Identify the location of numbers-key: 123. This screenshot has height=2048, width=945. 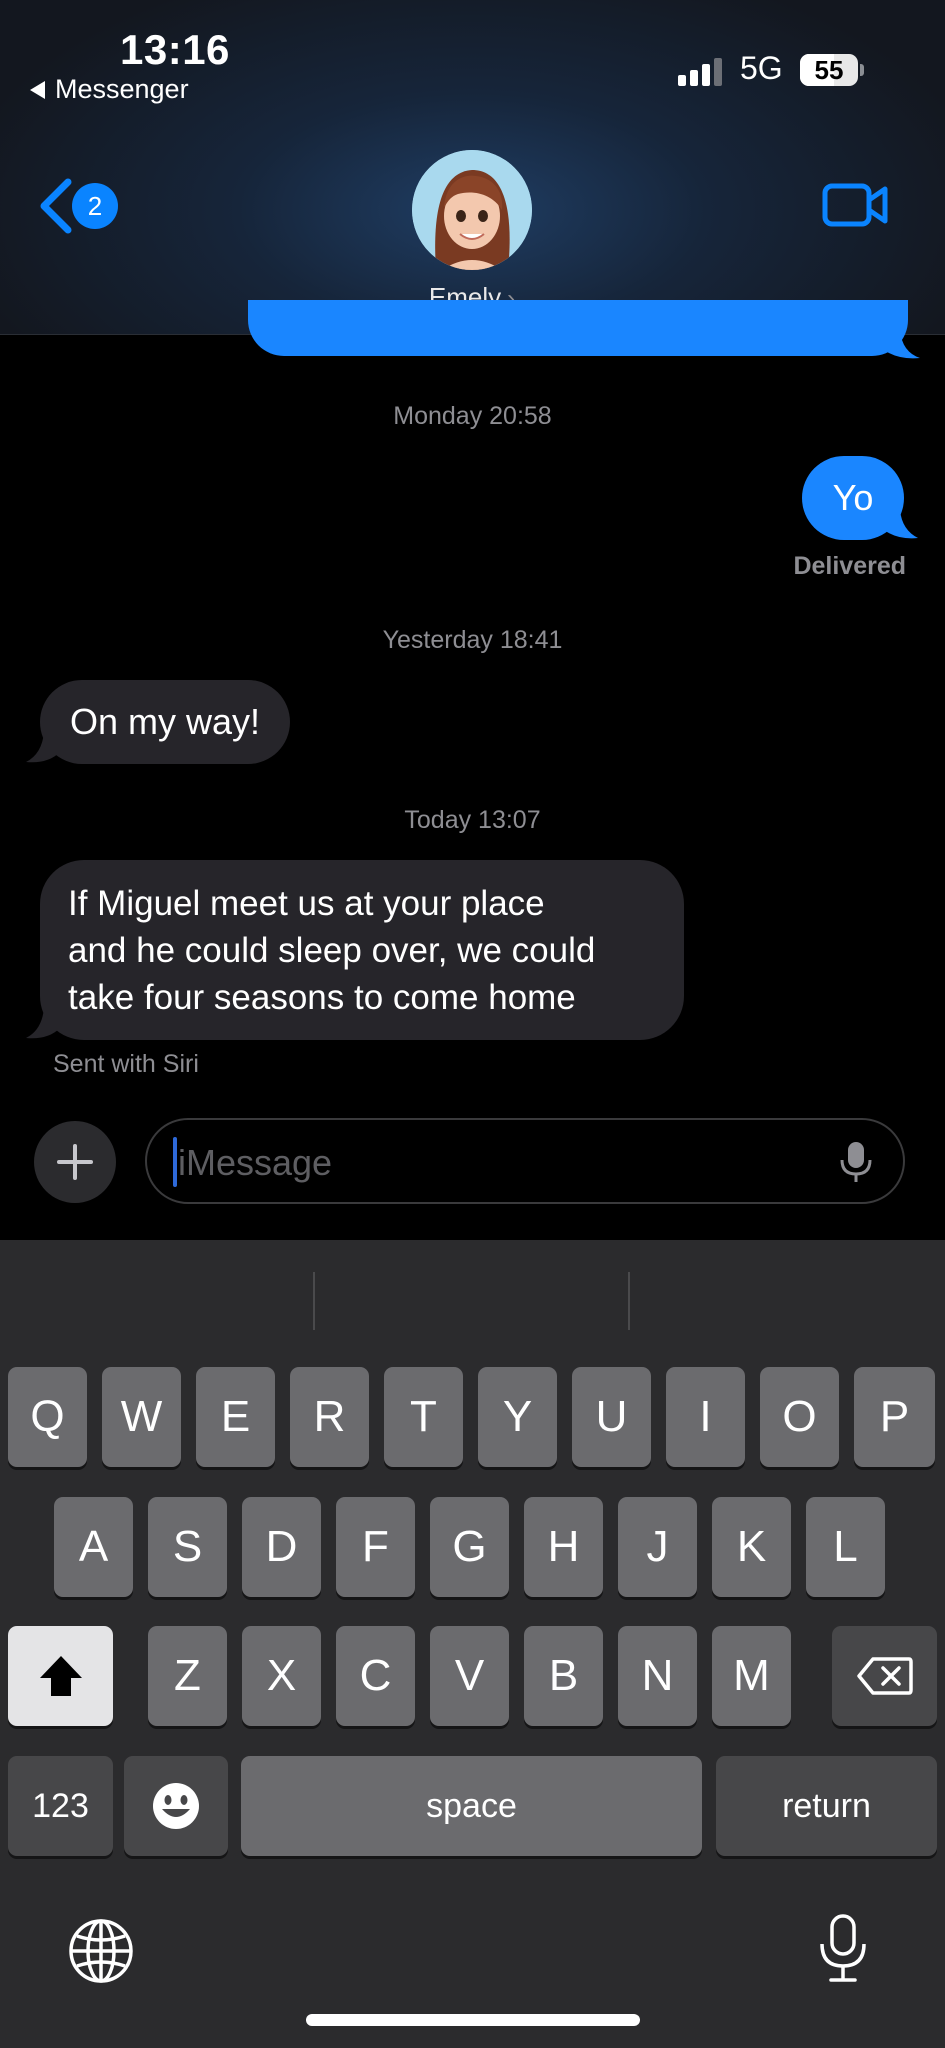
(60, 1806).